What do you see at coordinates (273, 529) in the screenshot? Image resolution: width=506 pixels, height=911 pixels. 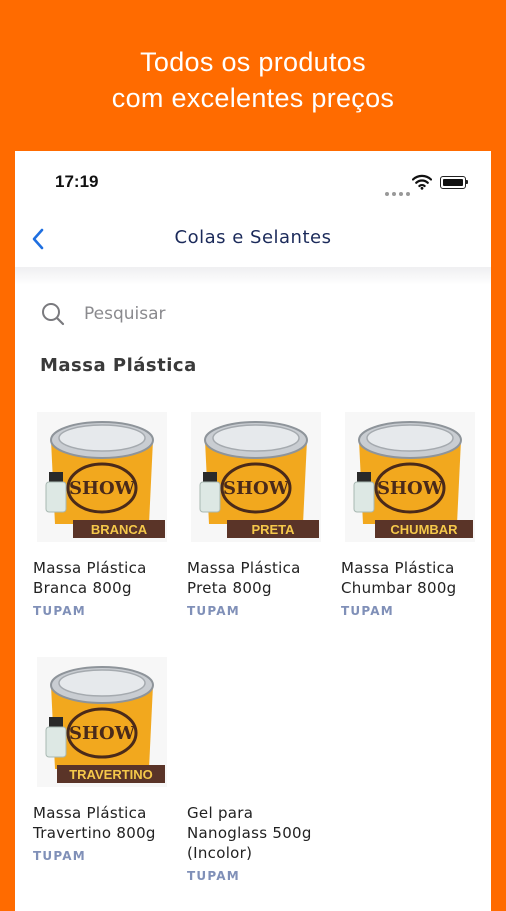 I see `product-tag: PRETA` at bounding box center [273, 529].